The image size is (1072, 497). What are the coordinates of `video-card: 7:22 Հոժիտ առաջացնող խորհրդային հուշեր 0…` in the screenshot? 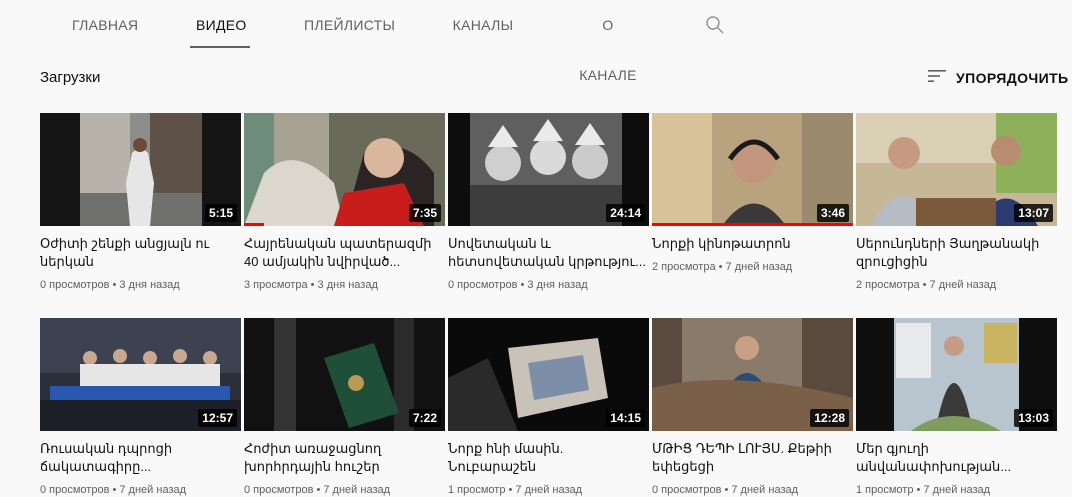 It's located at (344, 407).